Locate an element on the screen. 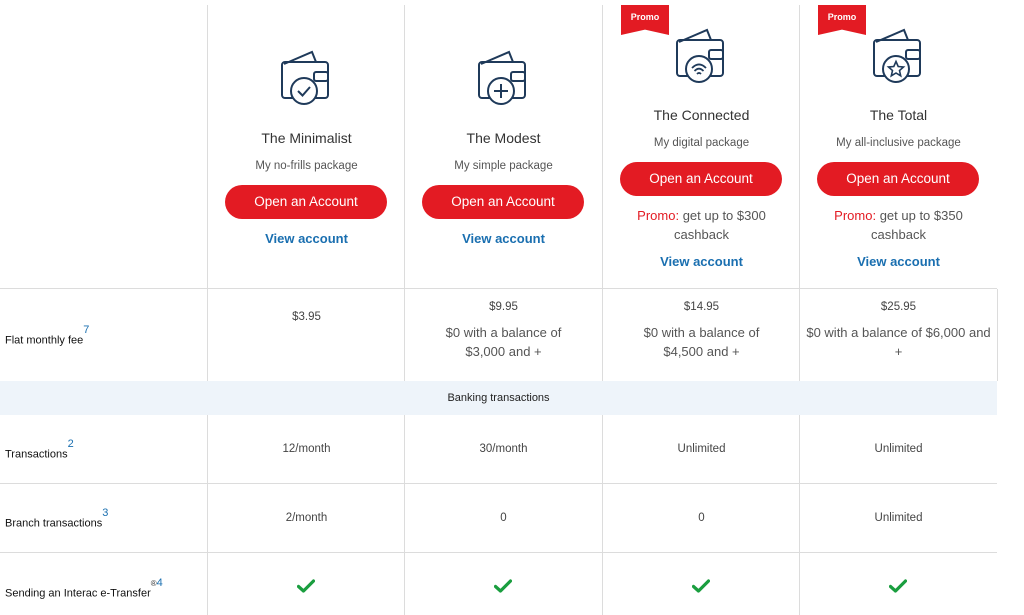 This screenshot has width=1024, height=615. package-subtitle: My all-inclusive package is located at coordinates (898, 143).